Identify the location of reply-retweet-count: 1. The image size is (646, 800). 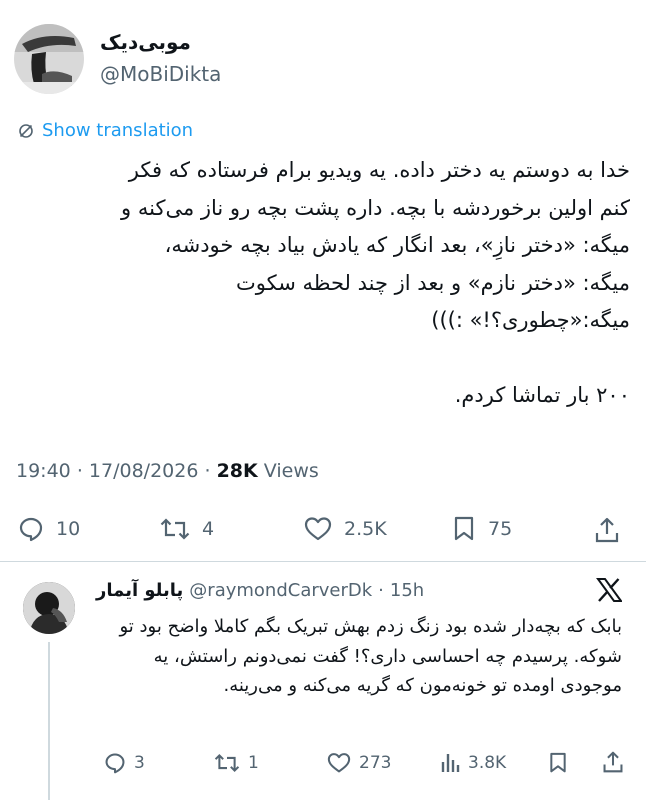
(253, 763).